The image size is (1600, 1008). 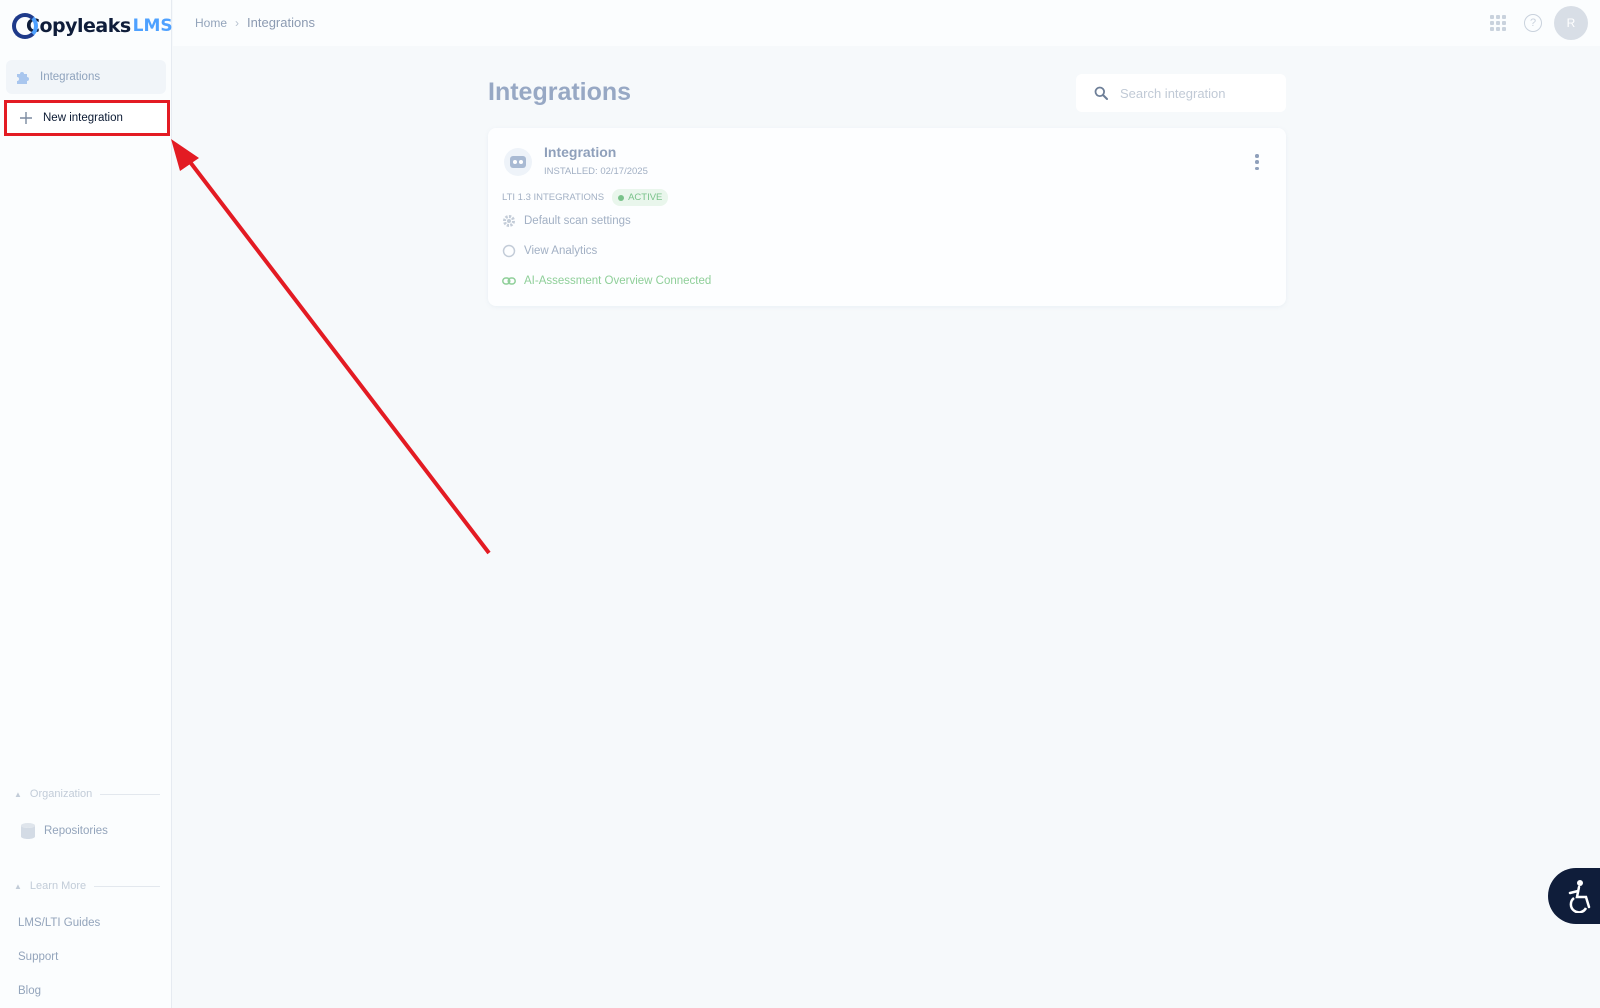 I want to click on integration-type-row: LTI 1.3 INTEGRATIONS ACTIVE, so click(x=585, y=197).